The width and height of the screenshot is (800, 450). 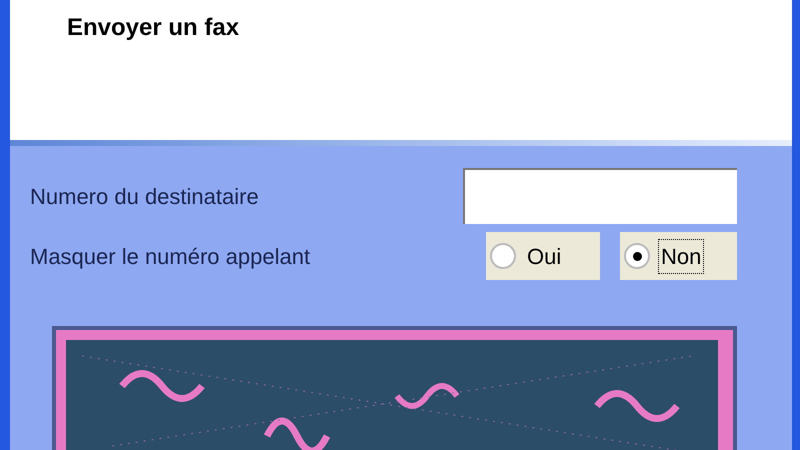 What do you see at coordinates (600, 196) in the screenshot?
I see `recipient-number-field` at bounding box center [600, 196].